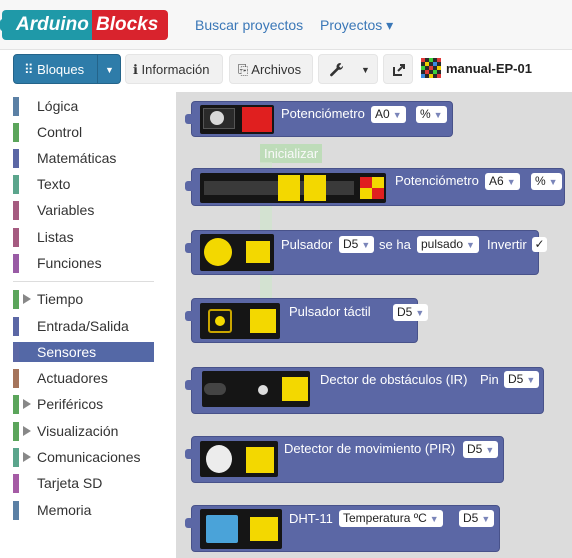 This screenshot has height=558, width=572. I want to click on blocks-button: ⠿ Bloques ▼, so click(67, 69).